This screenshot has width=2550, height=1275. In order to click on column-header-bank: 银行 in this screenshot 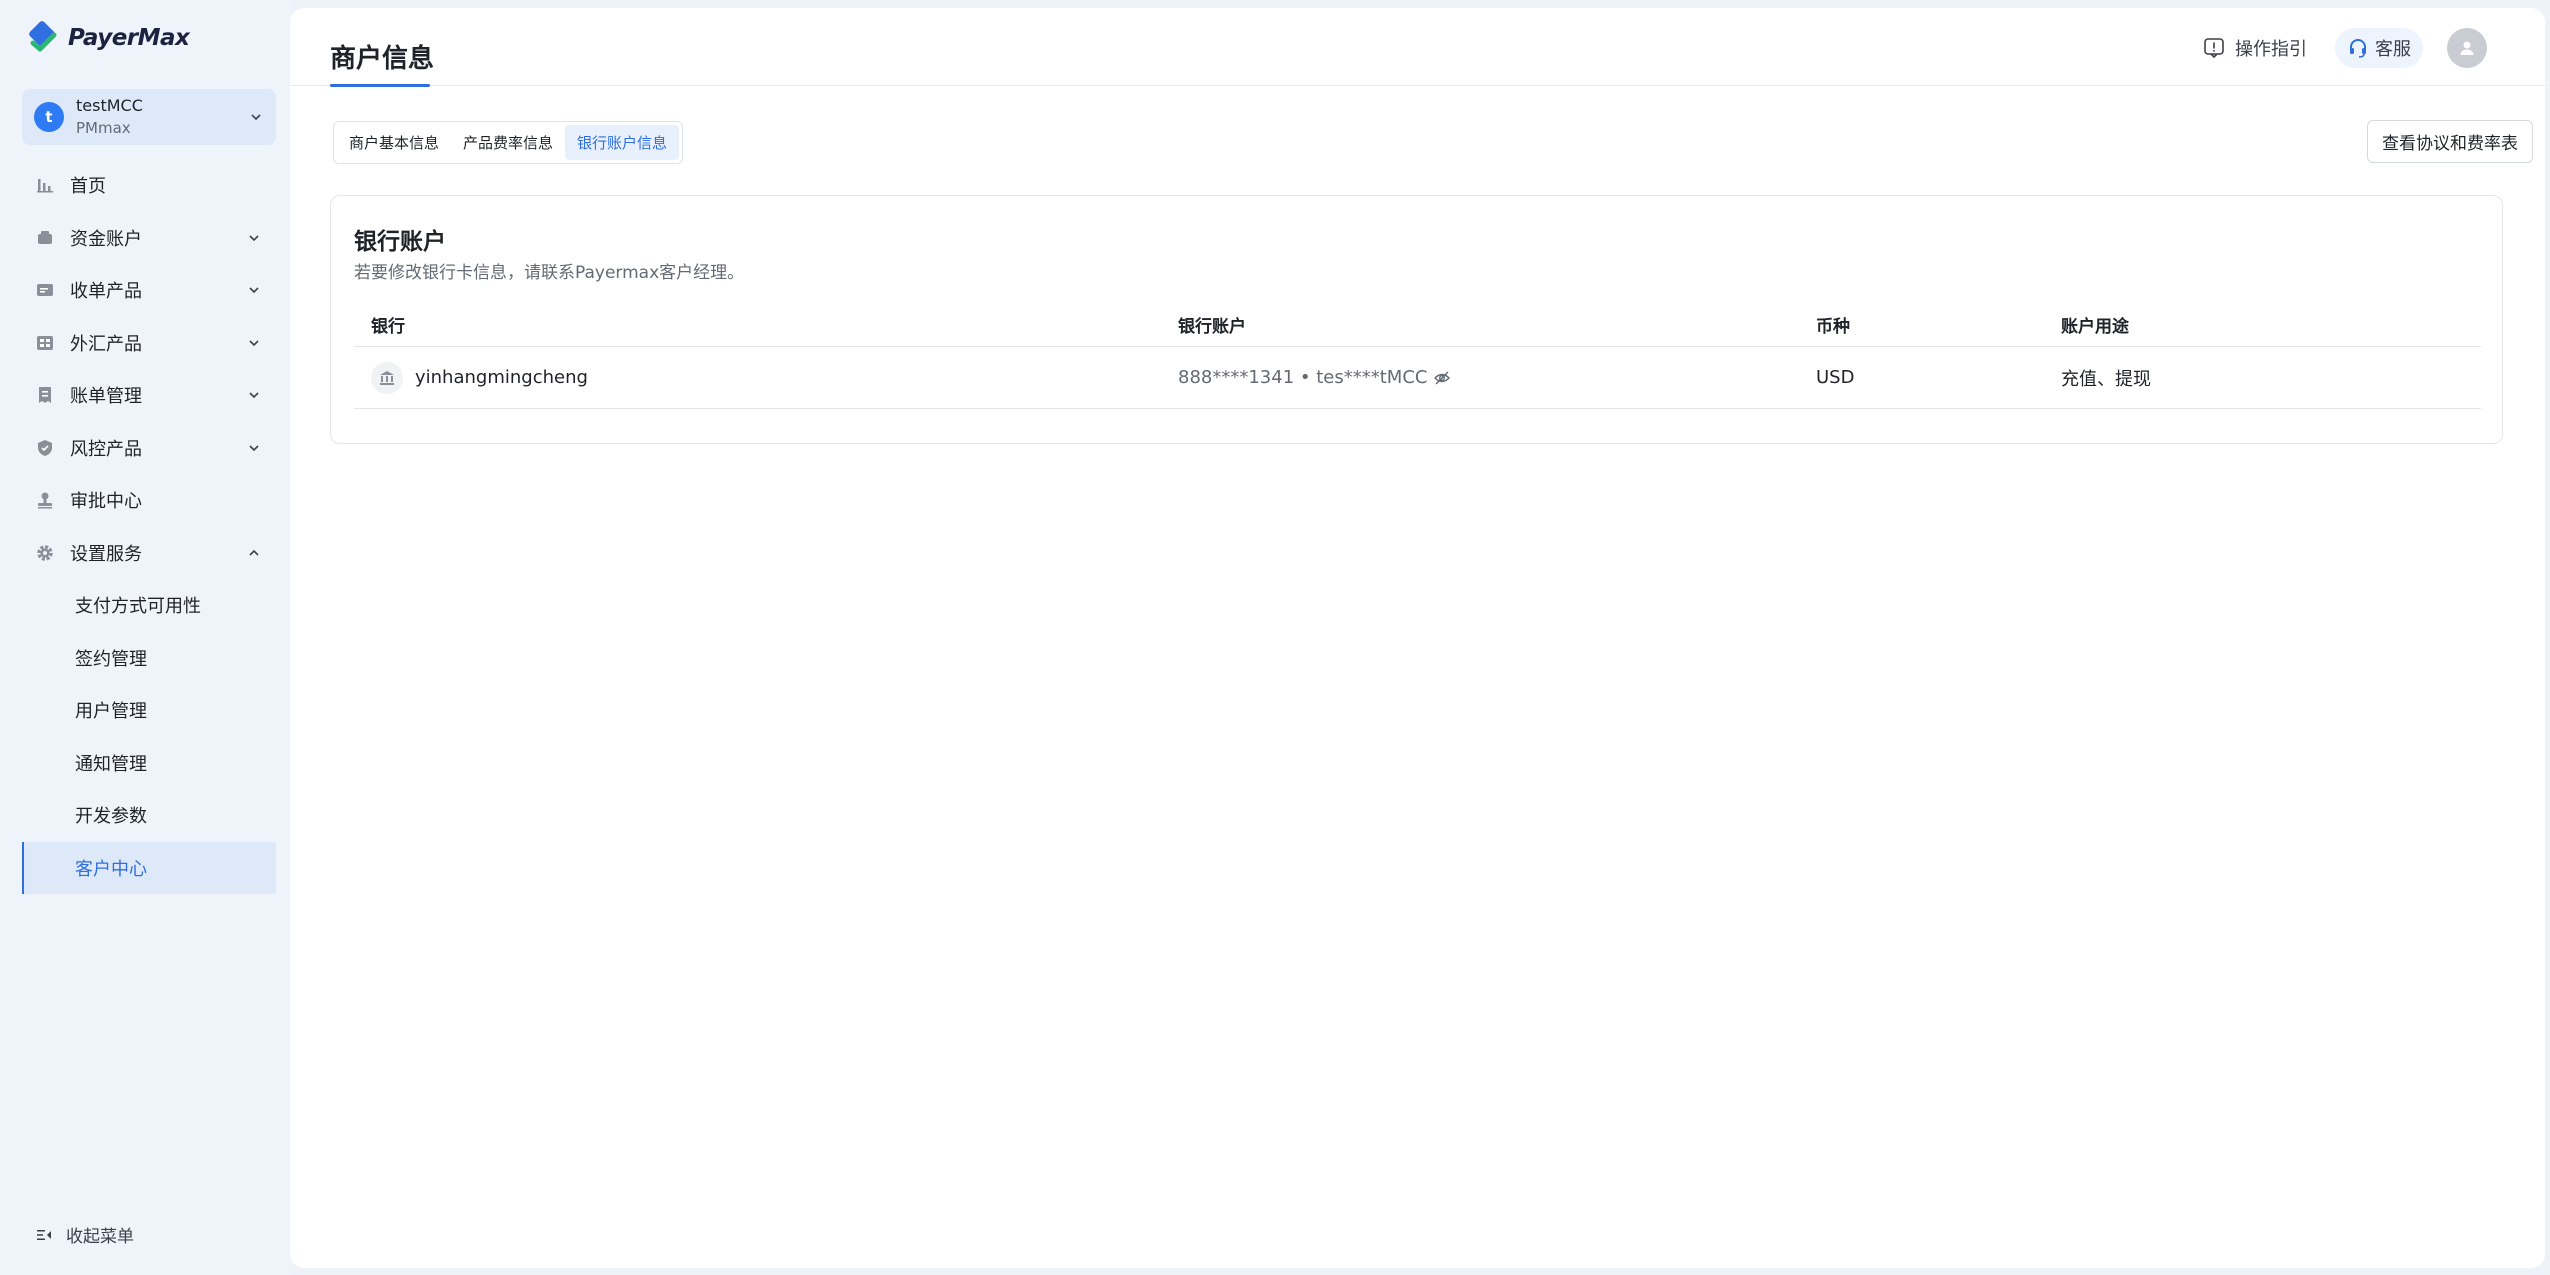, I will do `click(388, 326)`.